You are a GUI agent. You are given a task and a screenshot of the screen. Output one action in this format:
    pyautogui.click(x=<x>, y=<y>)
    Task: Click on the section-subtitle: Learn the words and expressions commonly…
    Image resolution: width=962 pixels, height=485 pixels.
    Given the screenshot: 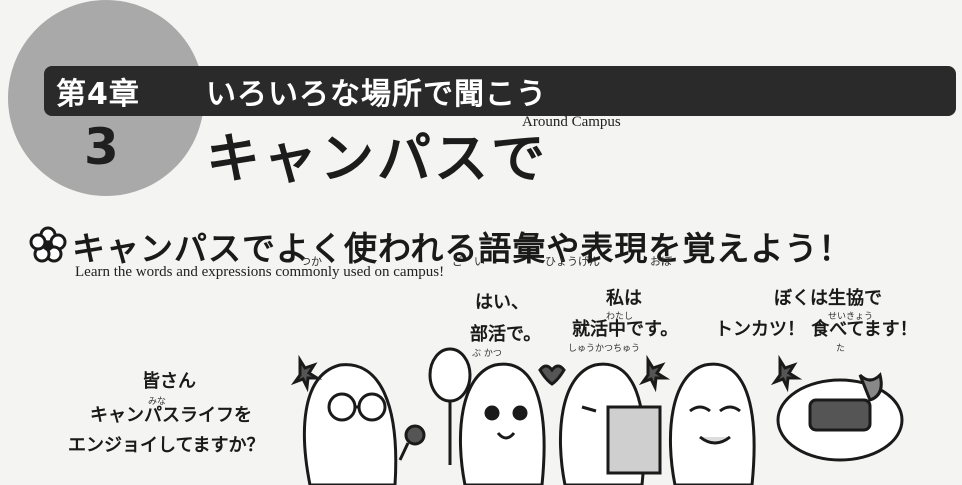 What is the action you would take?
    pyautogui.click(x=260, y=272)
    